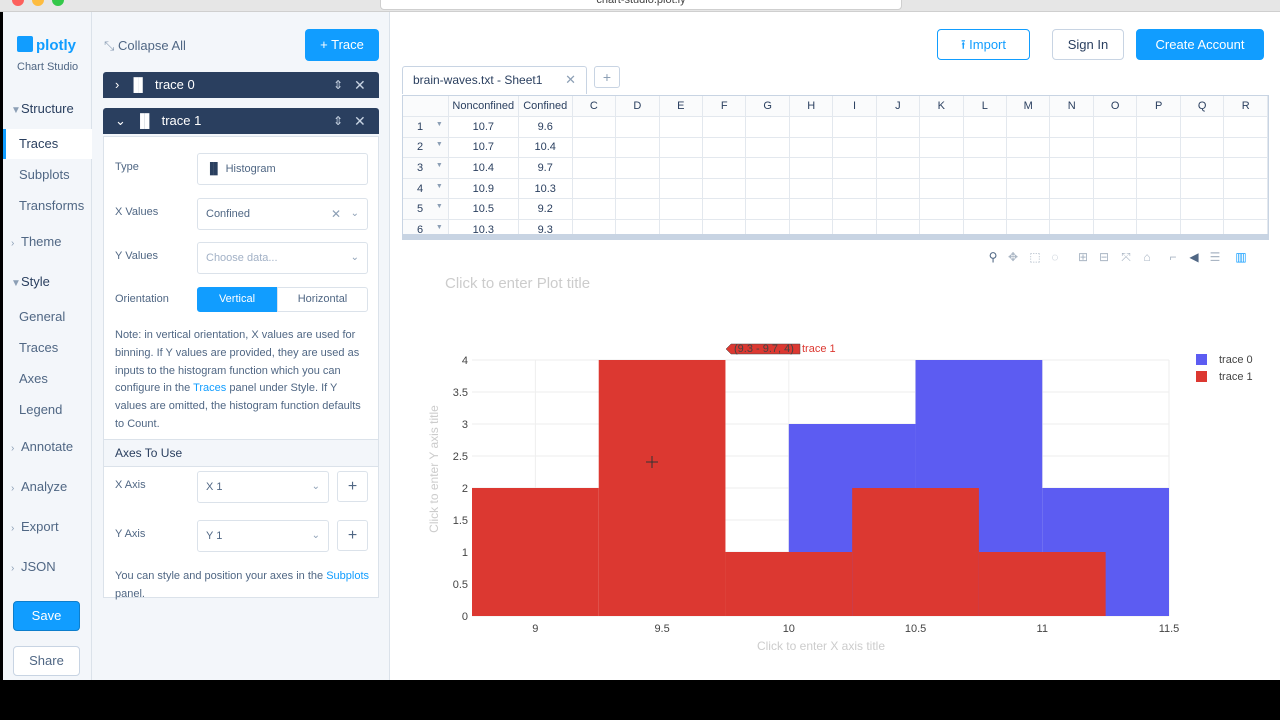  I want to click on orientation-vertical-button: Vertical, so click(237, 299).